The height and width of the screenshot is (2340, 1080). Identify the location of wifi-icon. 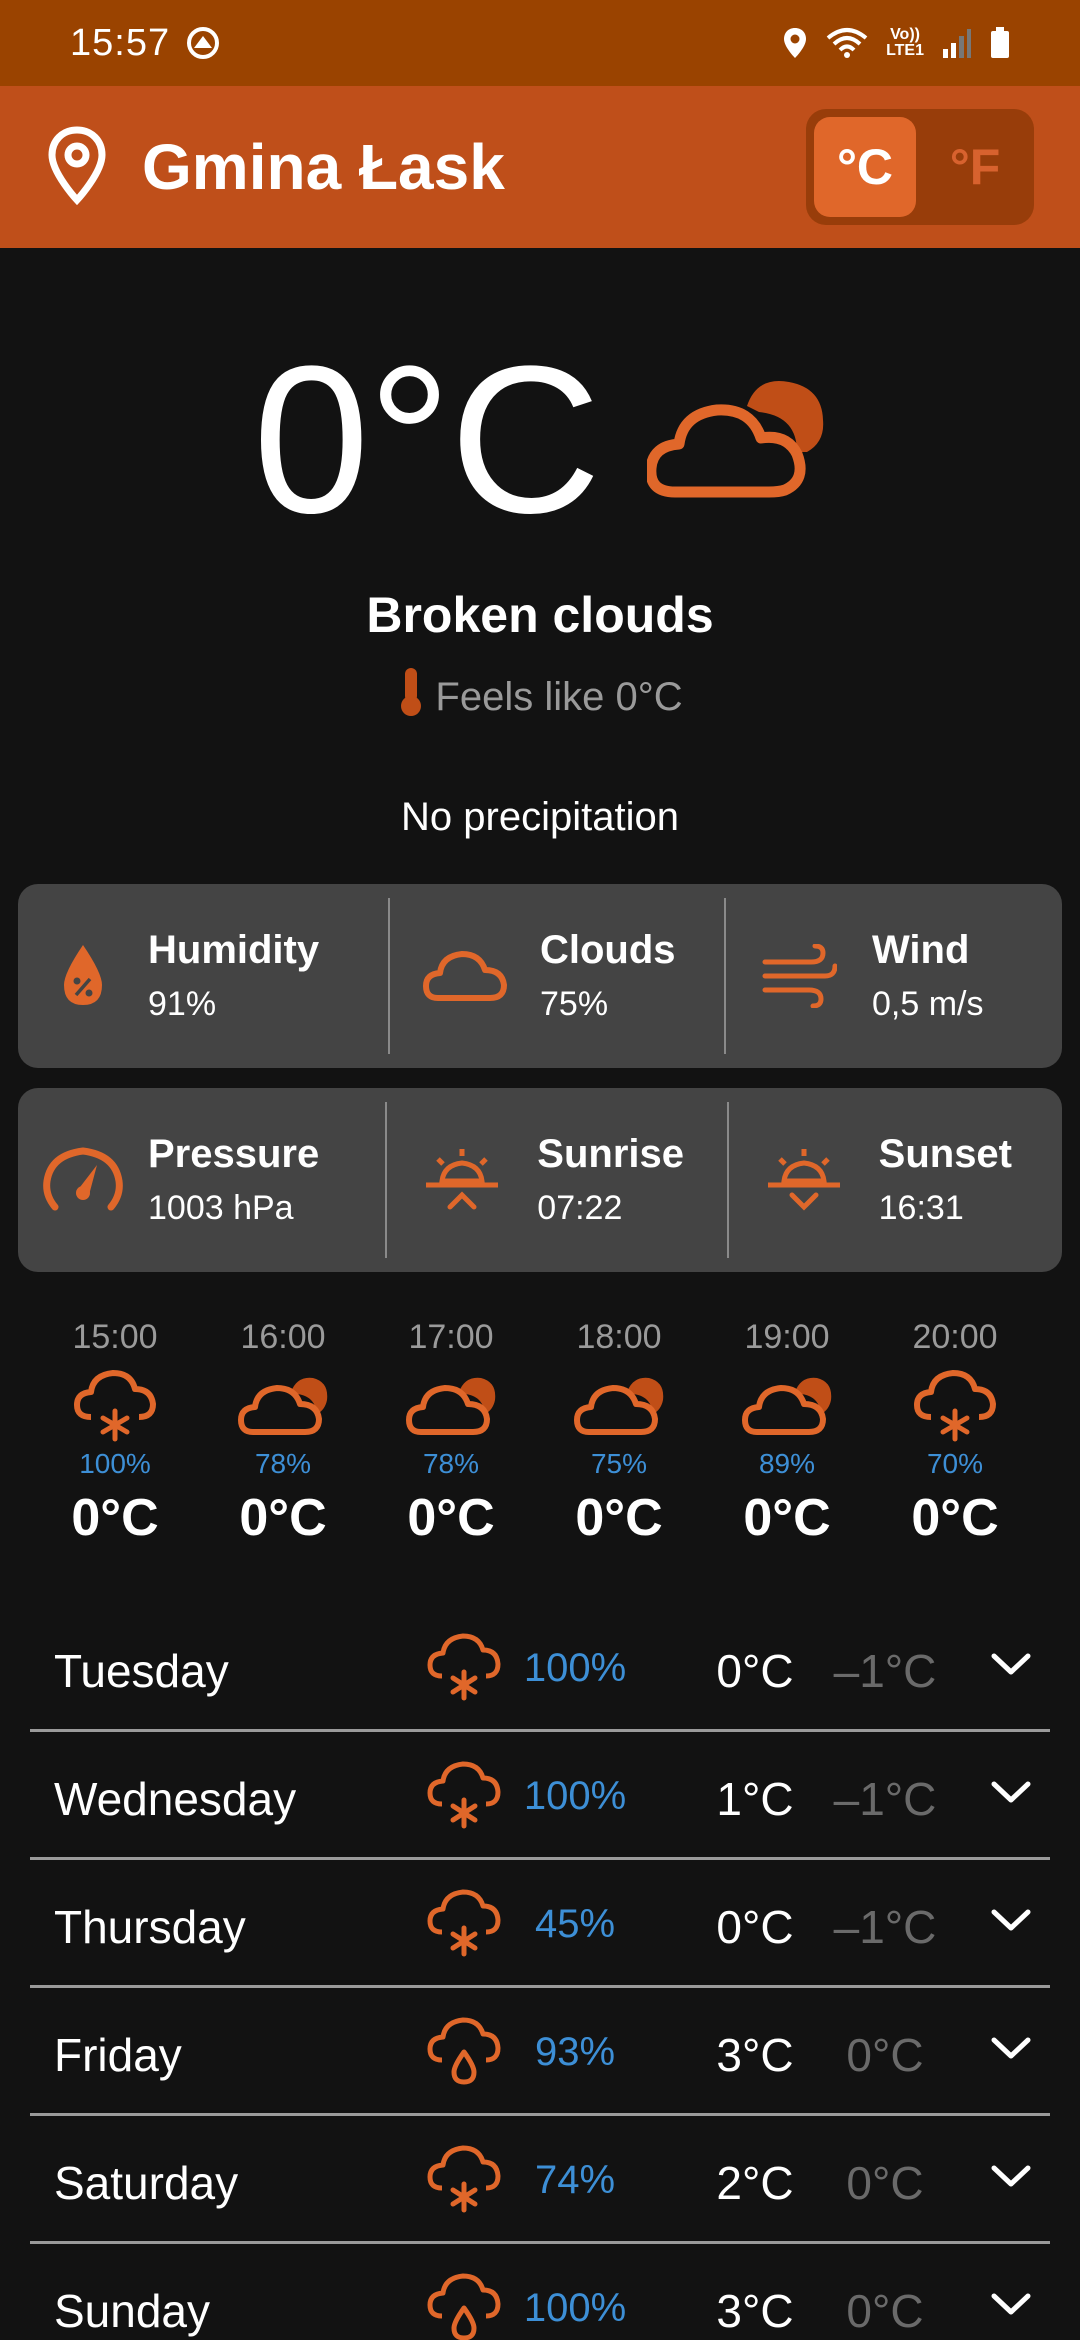
(847, 43).